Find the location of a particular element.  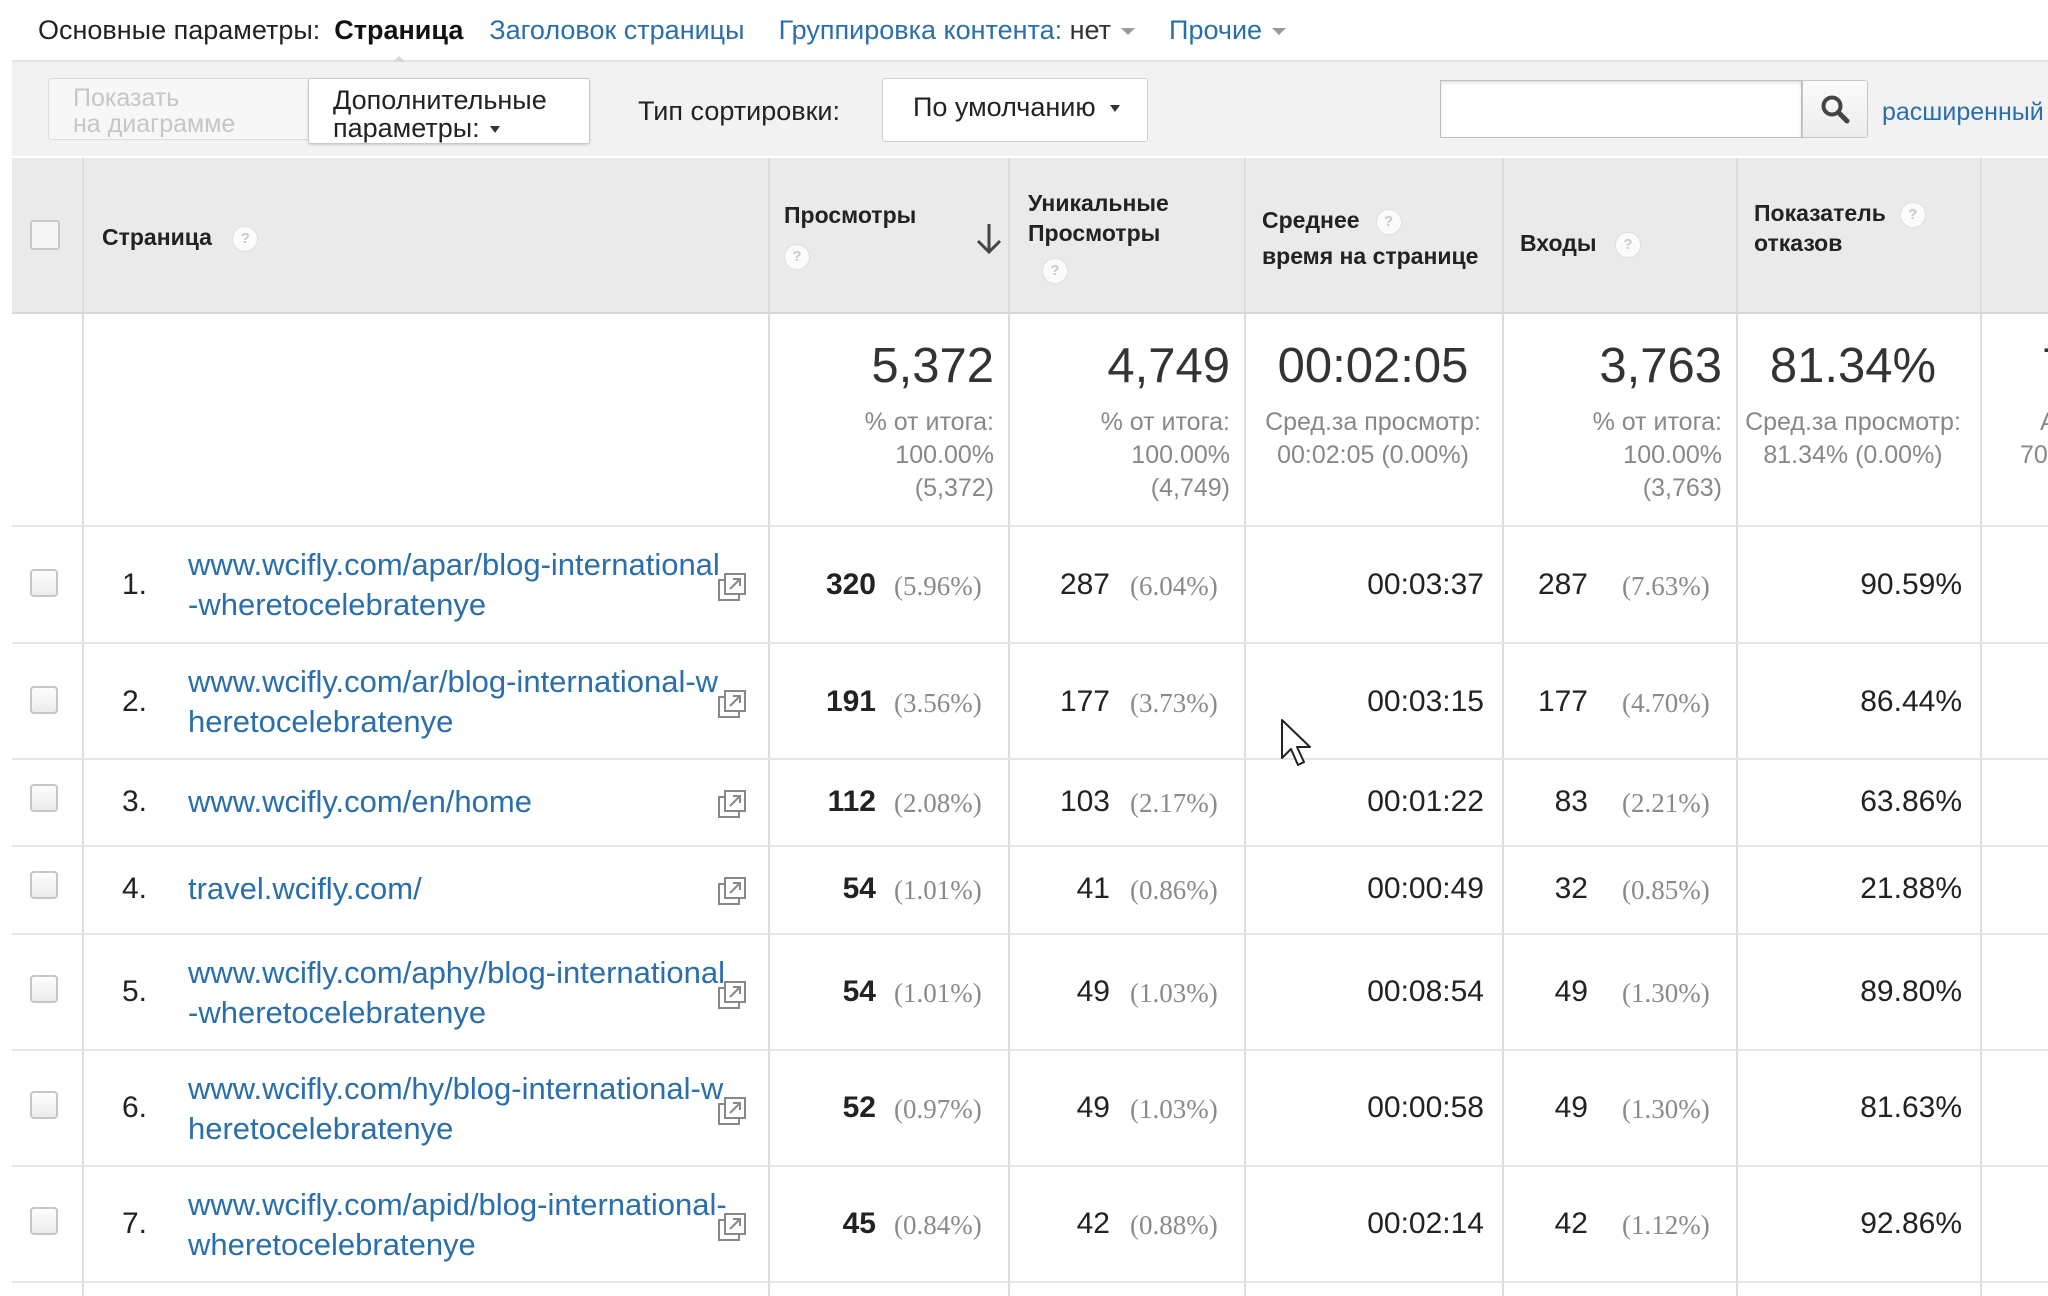

total-cutoff-sub-1: А is located at coordinates (2044, 422).